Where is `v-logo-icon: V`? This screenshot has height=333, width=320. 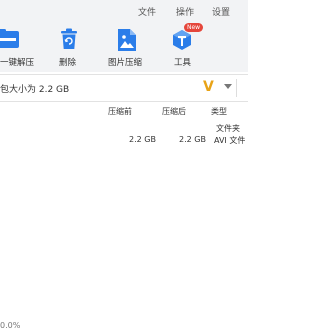
v-logo-icon: V is located at coordinates (208, 87).